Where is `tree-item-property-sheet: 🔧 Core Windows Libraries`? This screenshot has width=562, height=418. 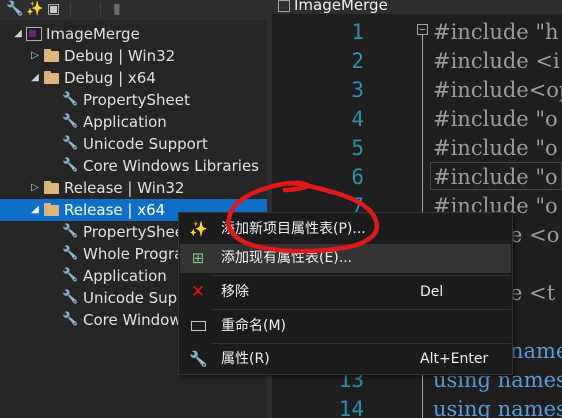
tree-item-property-sheet: 🔧 Core Windows Libraries is located at coordinates (133, 166).